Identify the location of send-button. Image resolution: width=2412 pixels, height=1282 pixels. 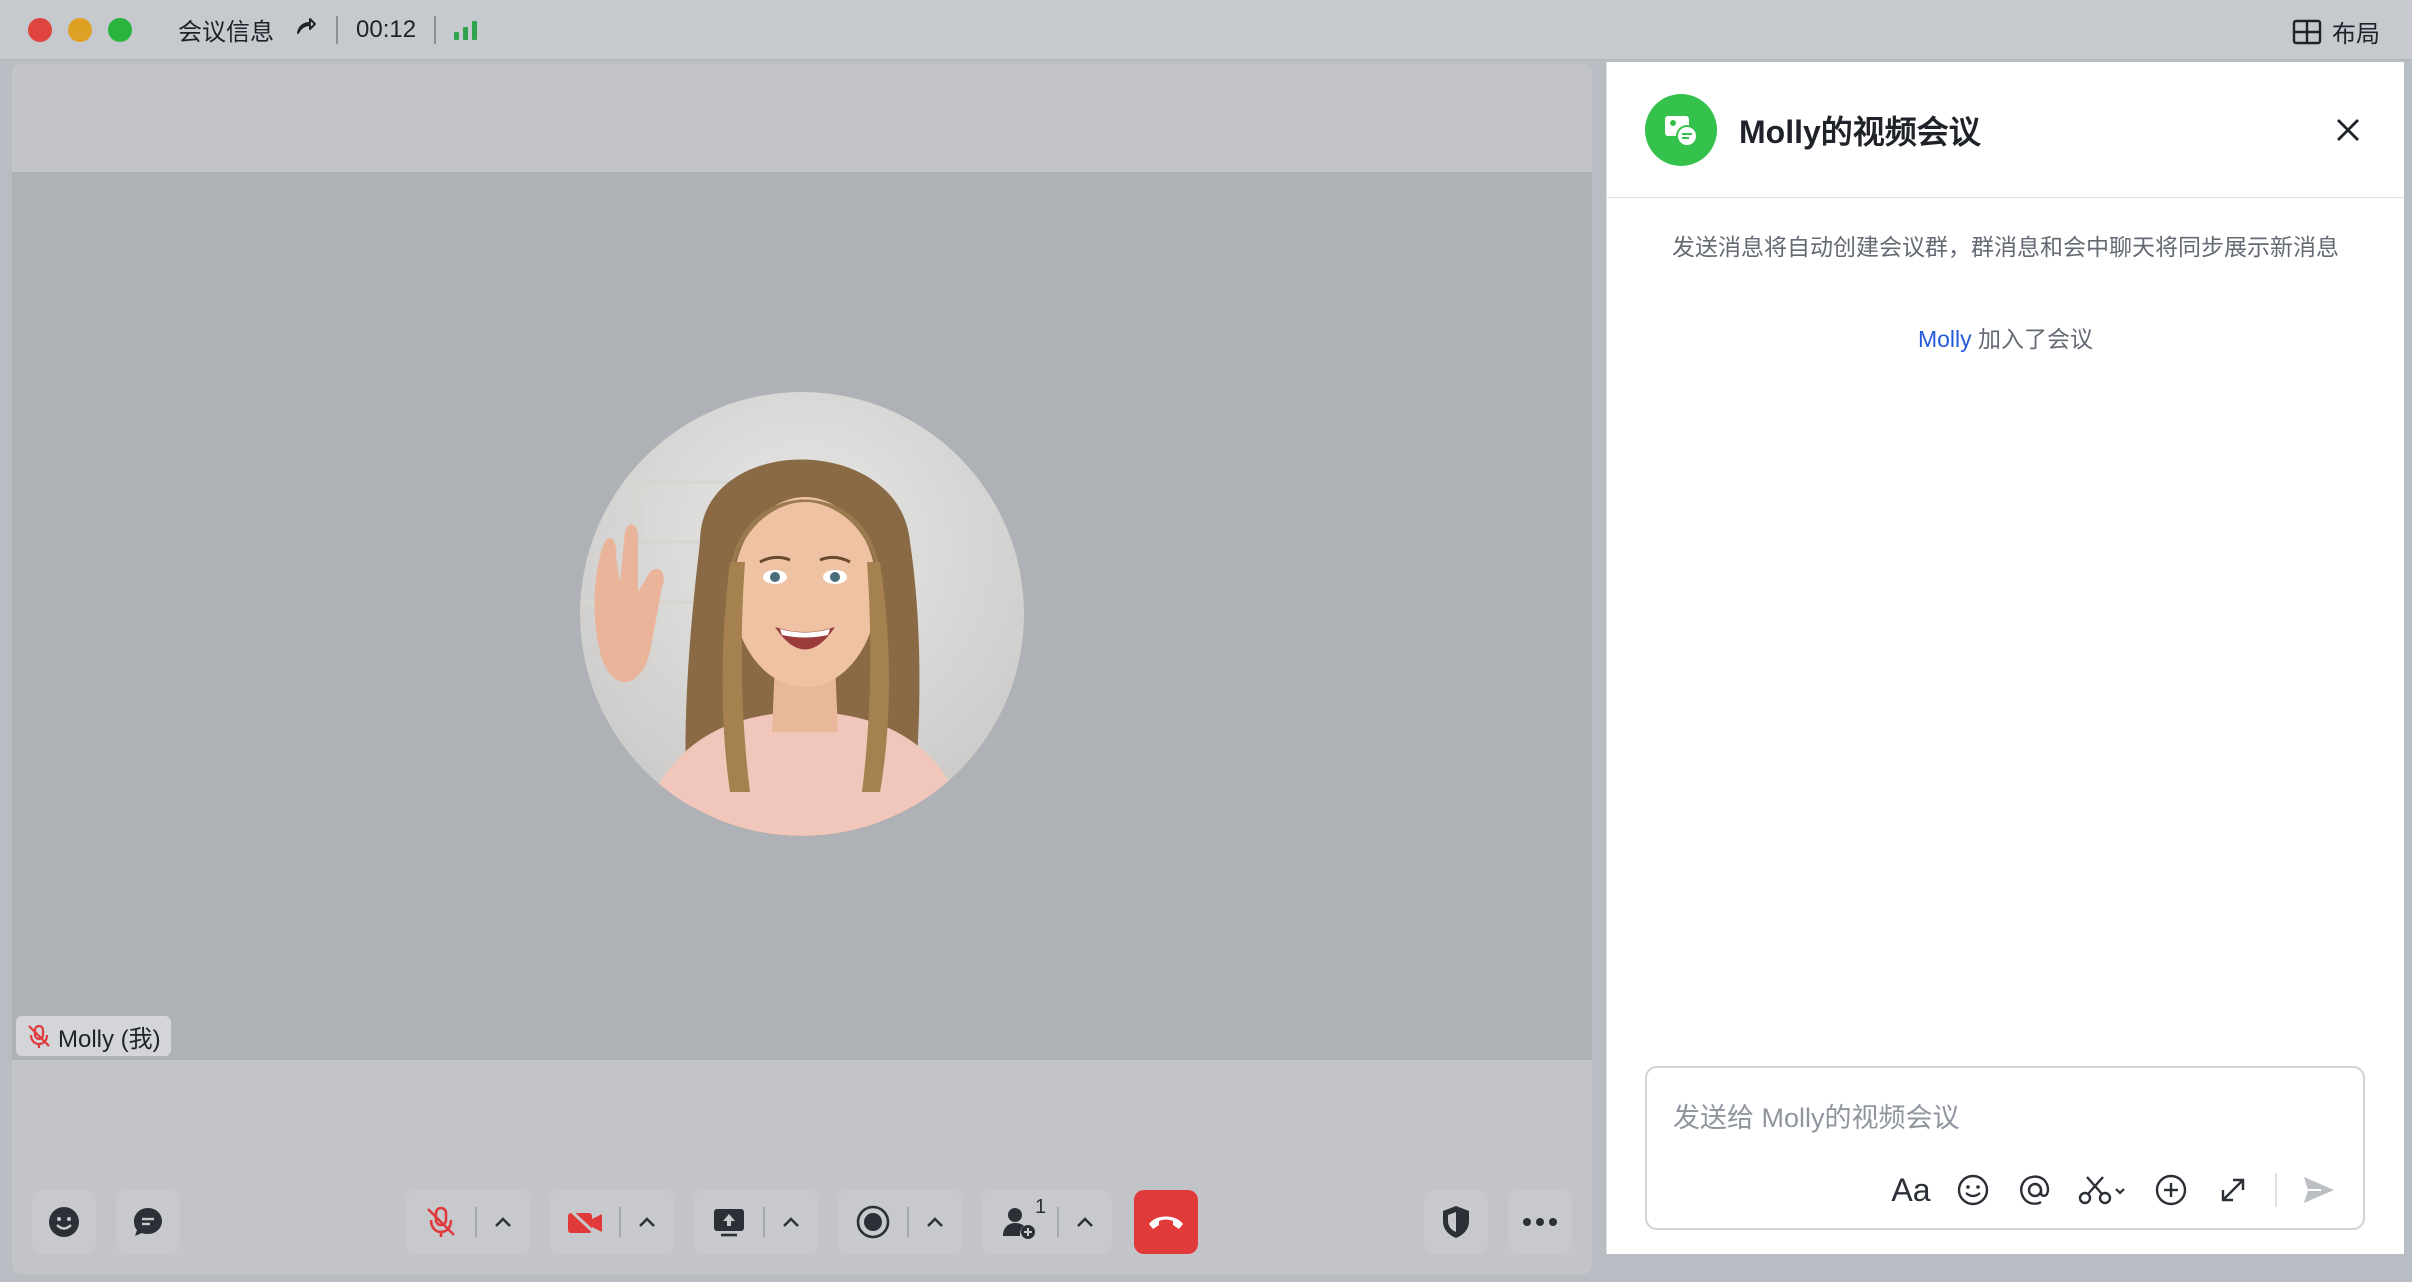
(2319, 1190).